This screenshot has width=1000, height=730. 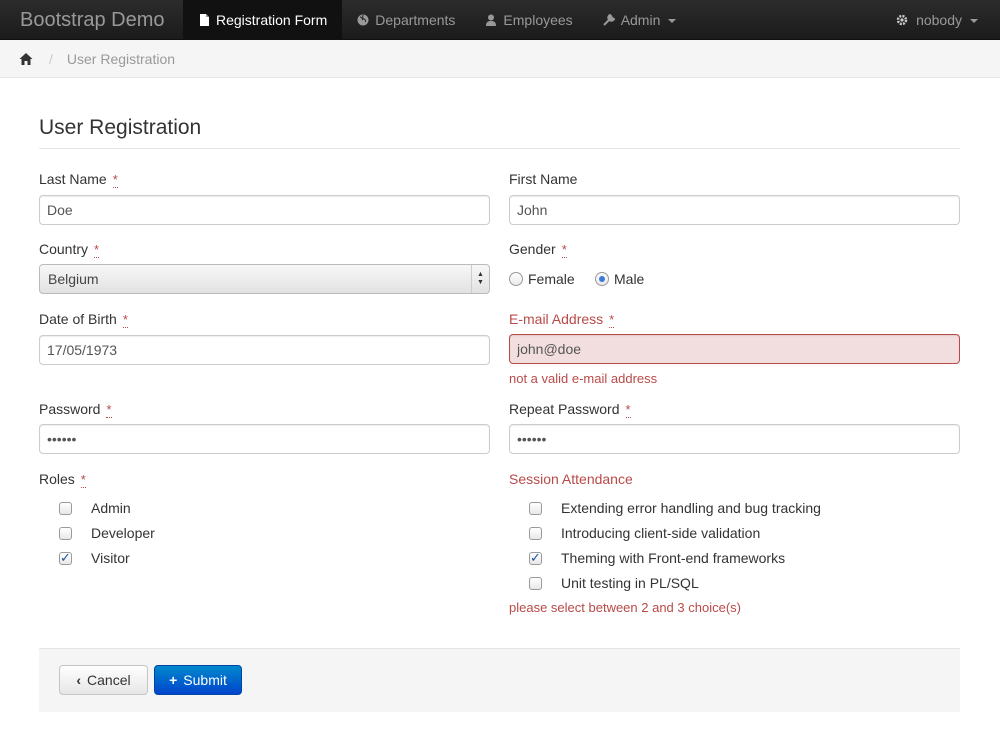 I want to click on cancel-button-label: Cancel, so click(x=109, y=680).